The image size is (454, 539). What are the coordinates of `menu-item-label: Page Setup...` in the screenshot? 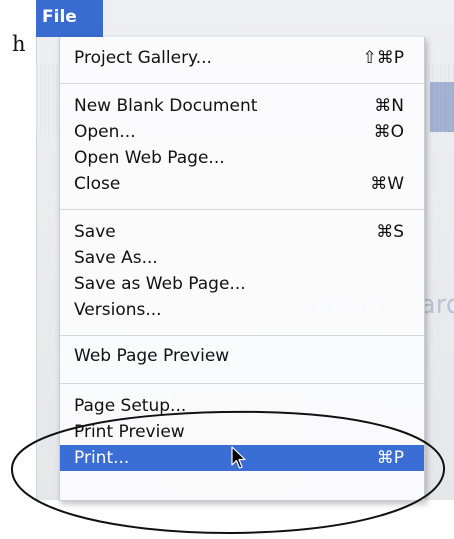 It's located at (130, 406).